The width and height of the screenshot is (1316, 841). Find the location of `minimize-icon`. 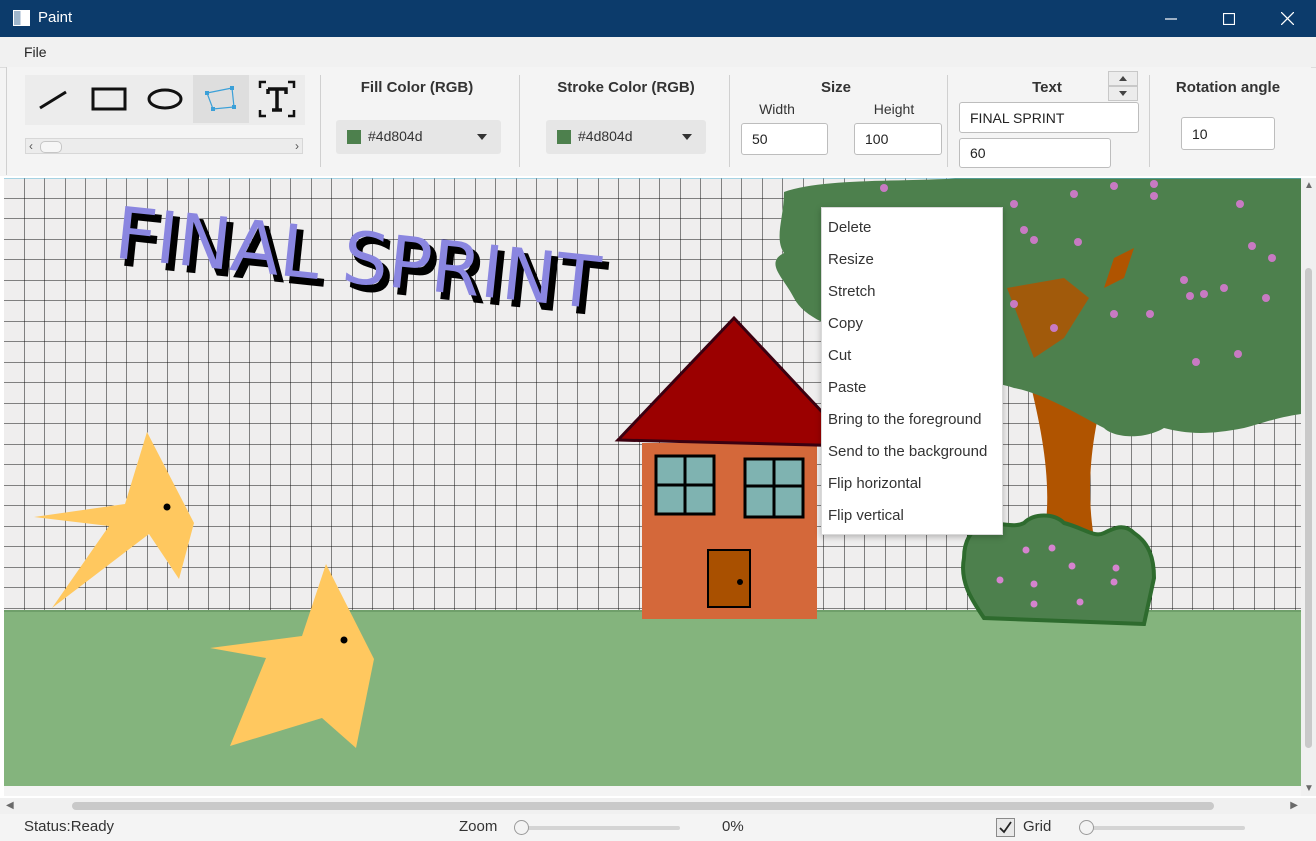

minimize-icon is located at coordinates (1171, 18).